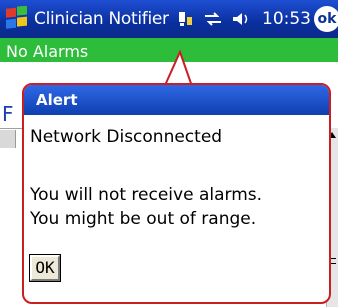  Describe the element at coordinates (241, 19) in the screenshot. I see `volume-icon` at that location.